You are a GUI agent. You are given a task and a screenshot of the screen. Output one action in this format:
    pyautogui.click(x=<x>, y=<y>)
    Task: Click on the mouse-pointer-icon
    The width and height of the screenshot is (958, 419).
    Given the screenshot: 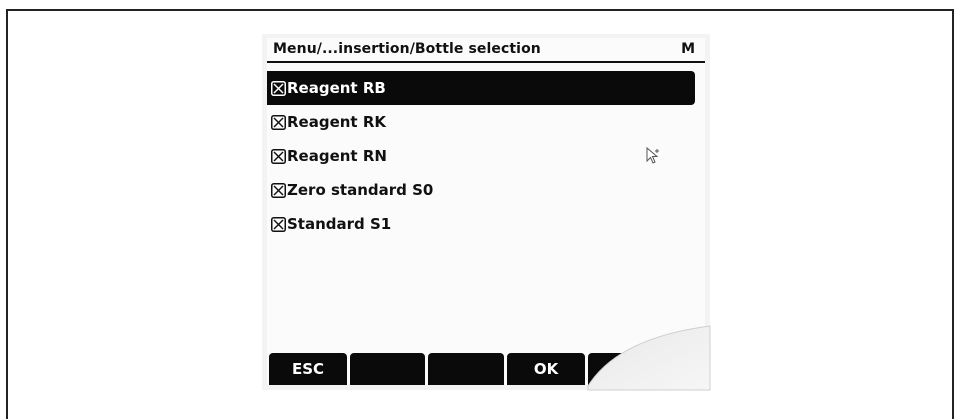 What is the action you would take?
    pyautogui.click(x=653, y=158)
    